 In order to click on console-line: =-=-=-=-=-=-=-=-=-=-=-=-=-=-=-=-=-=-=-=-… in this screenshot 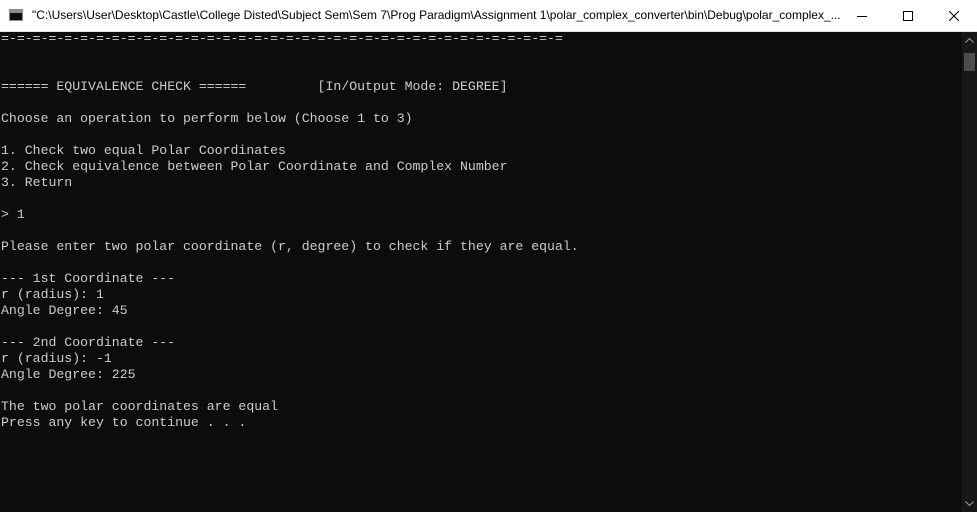, I will do `click(282, 39)`.